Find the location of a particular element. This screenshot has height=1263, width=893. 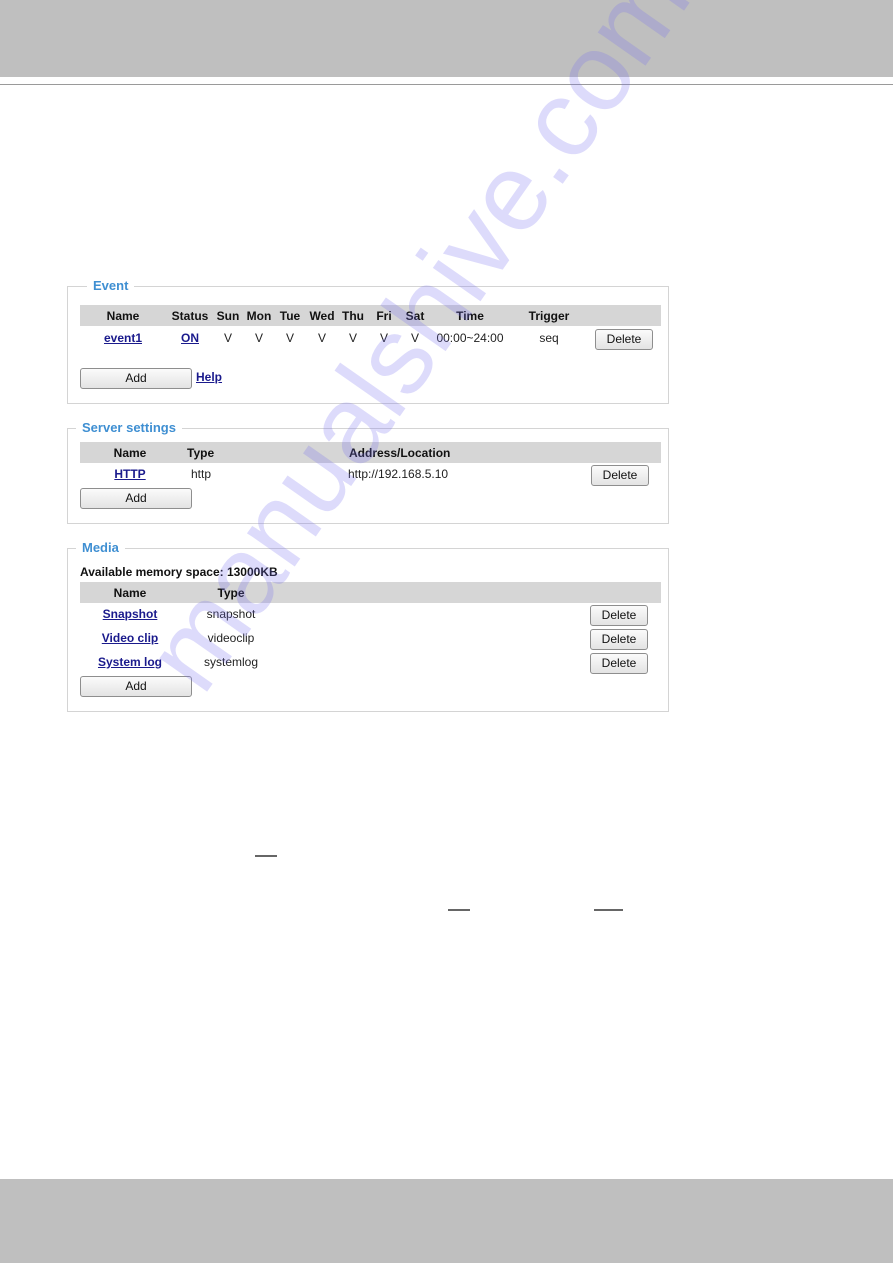

server-settings-legend: Server settings is located at coordinates (129, 428).